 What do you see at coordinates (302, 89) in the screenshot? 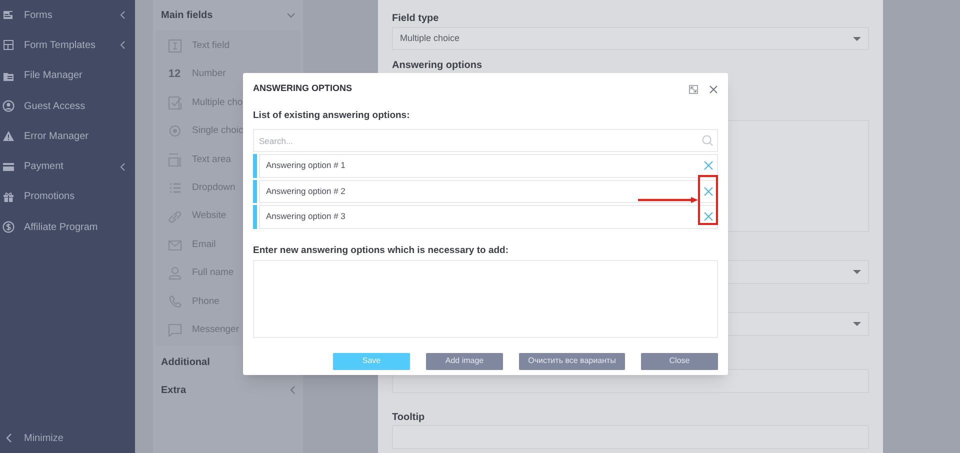
I see `dialog-title: ANSWERING OPTIONS` at bounding box center [302, 89].